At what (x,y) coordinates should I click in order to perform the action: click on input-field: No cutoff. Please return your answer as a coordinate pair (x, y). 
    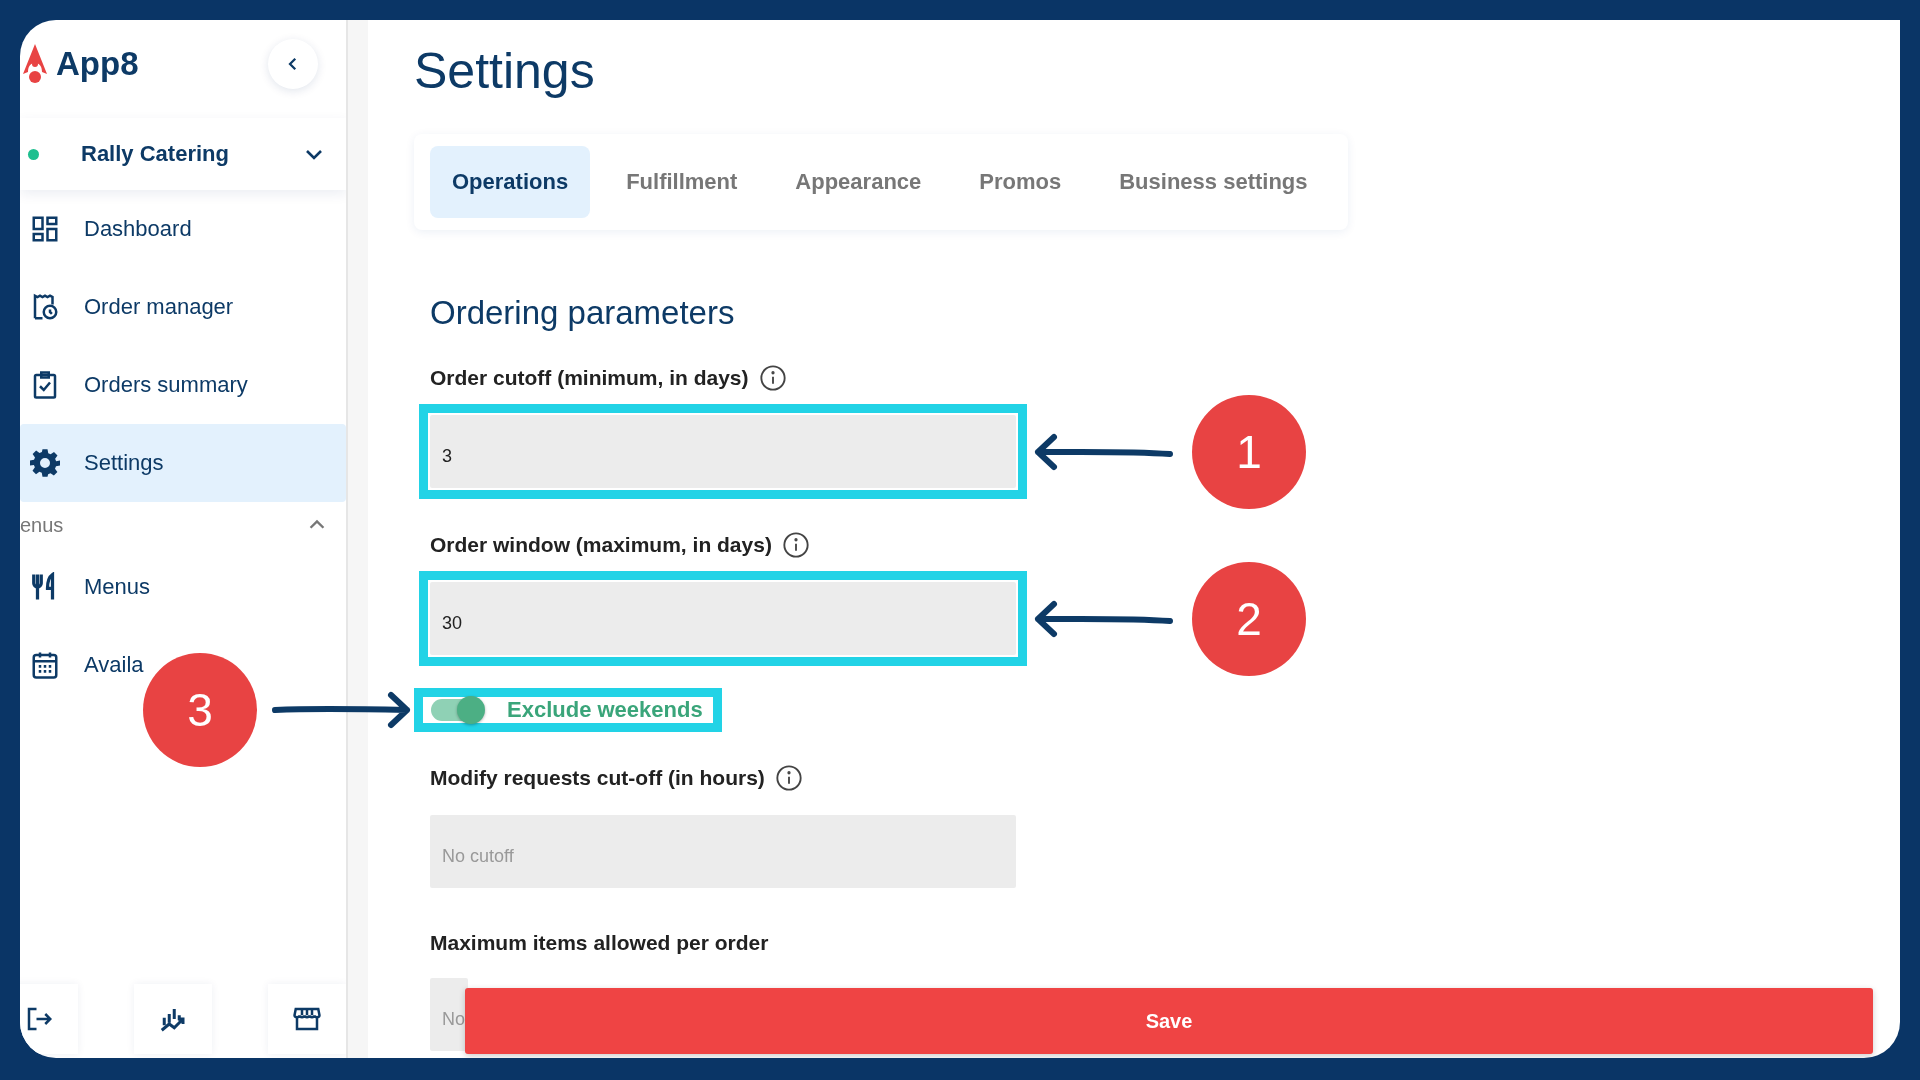
    Looking at the image, I should click on (723, 851).